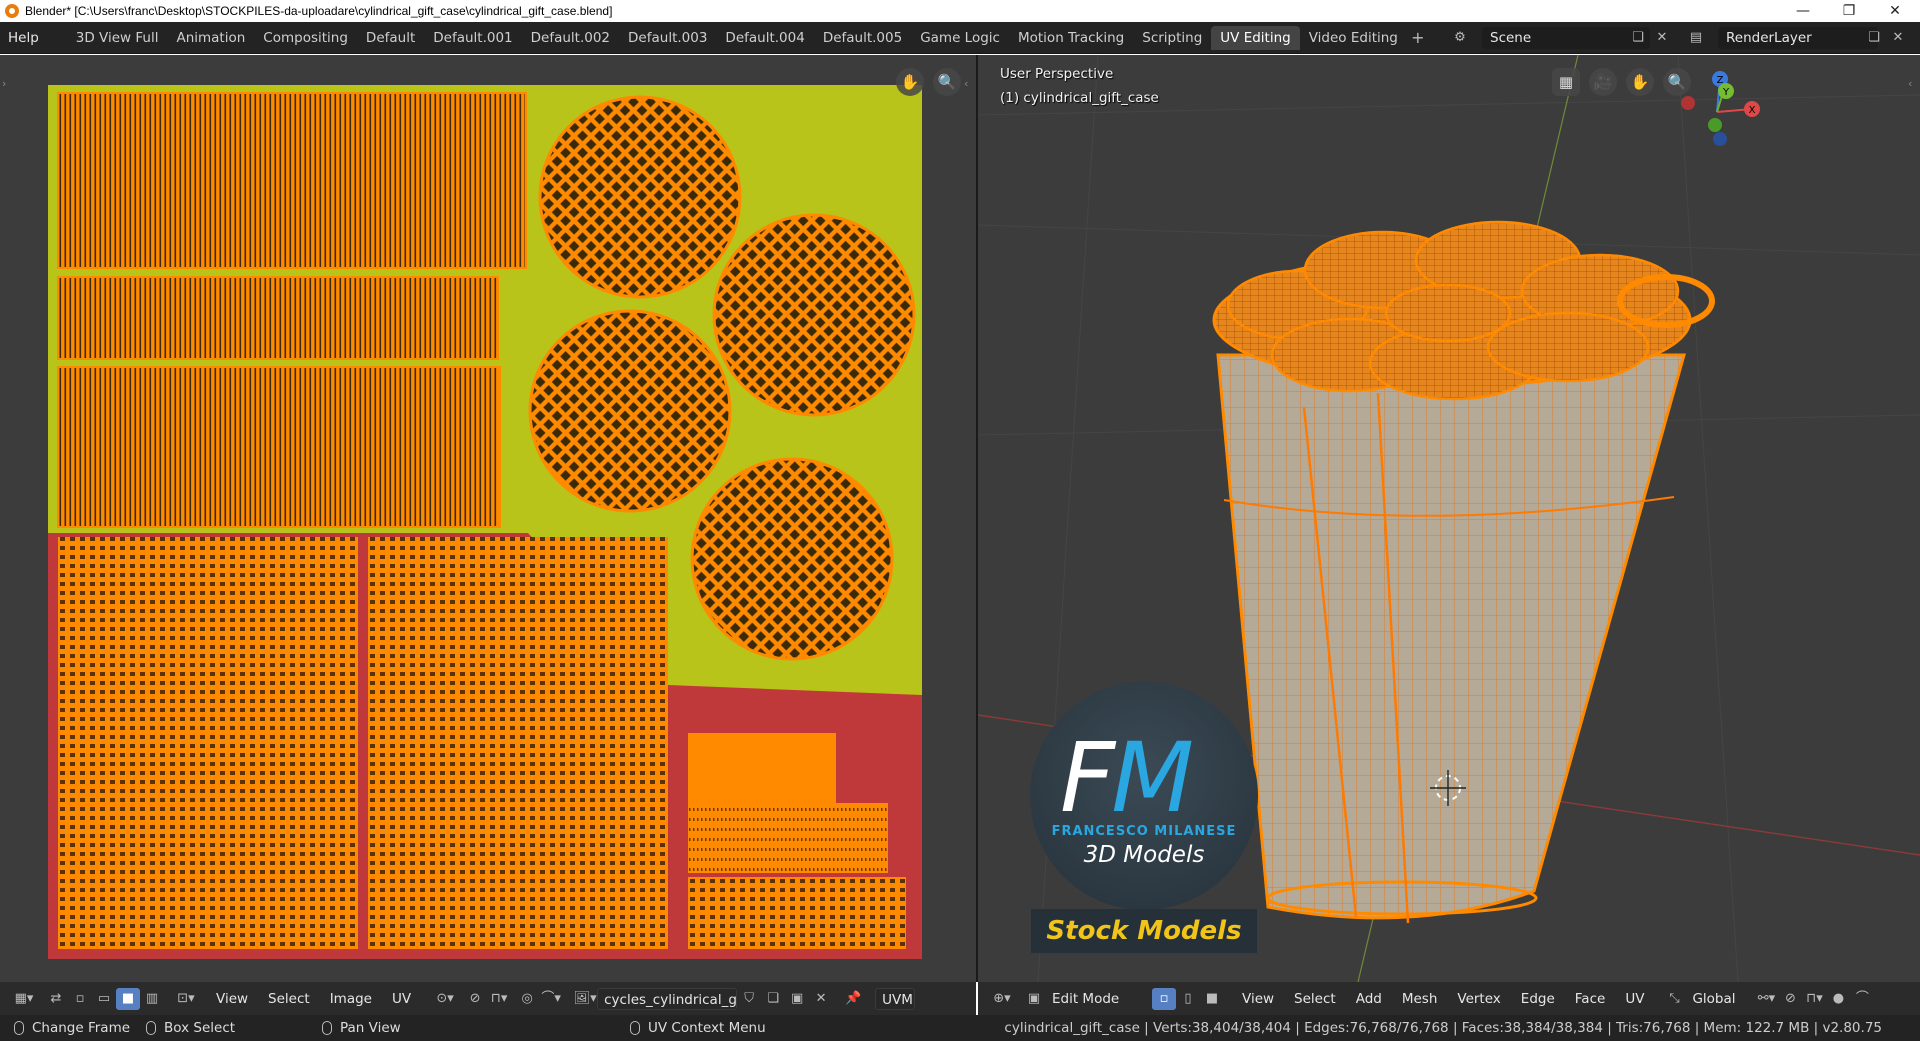 This screenshot has width=1920, height=1041. I want to click on pan-view-icon: ✋, so click(910, 82).